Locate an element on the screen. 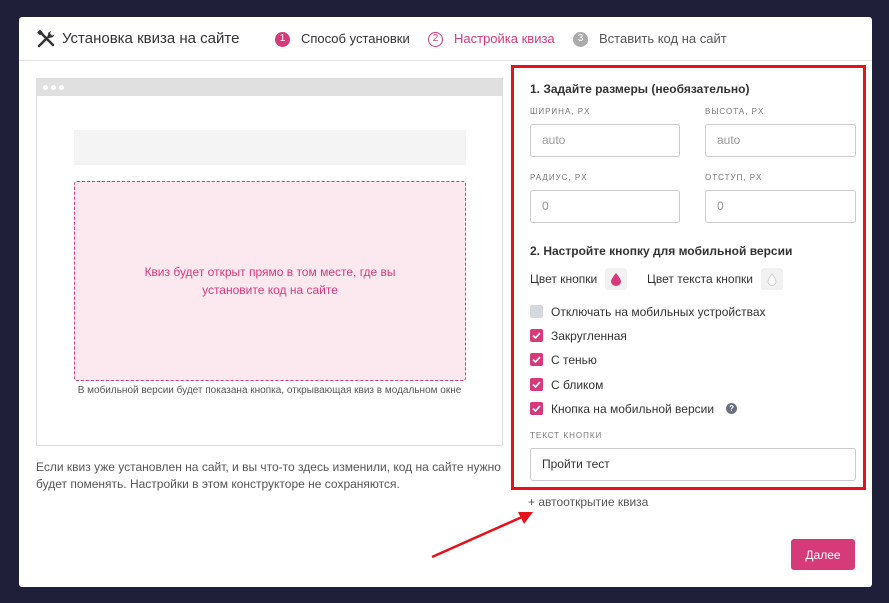  button-color-picker: Цвет кнопки is located at coordinates (579, 279).